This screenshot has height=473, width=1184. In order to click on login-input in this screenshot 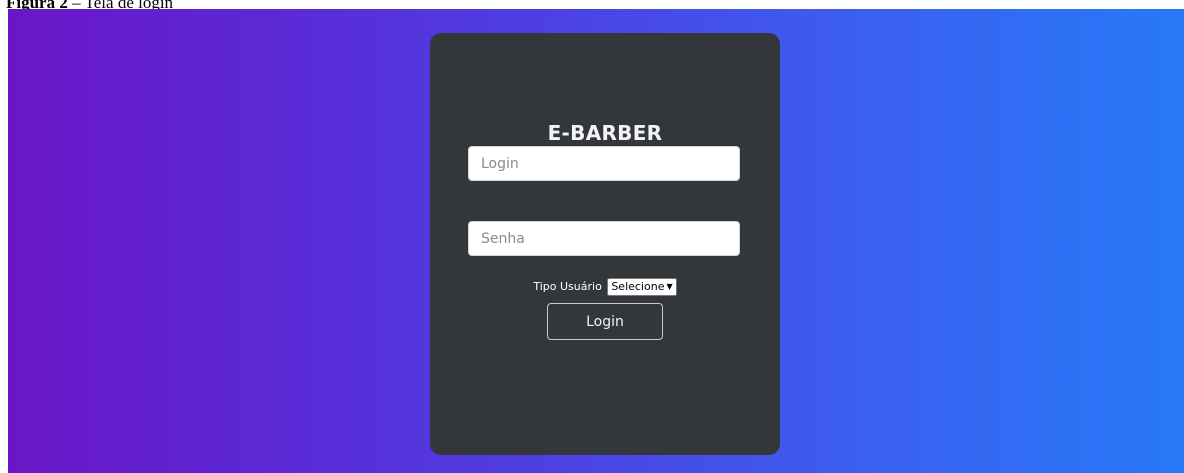, I will do `click(604, 163)`.